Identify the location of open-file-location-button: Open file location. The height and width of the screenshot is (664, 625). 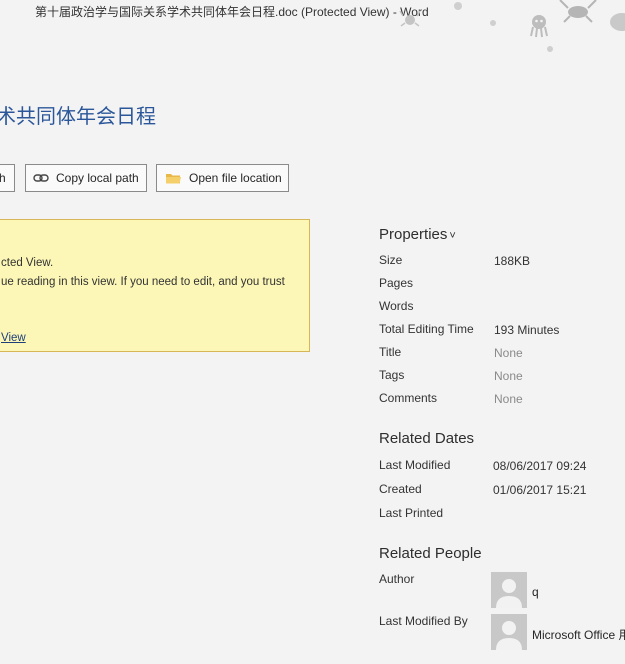
(222, 178).